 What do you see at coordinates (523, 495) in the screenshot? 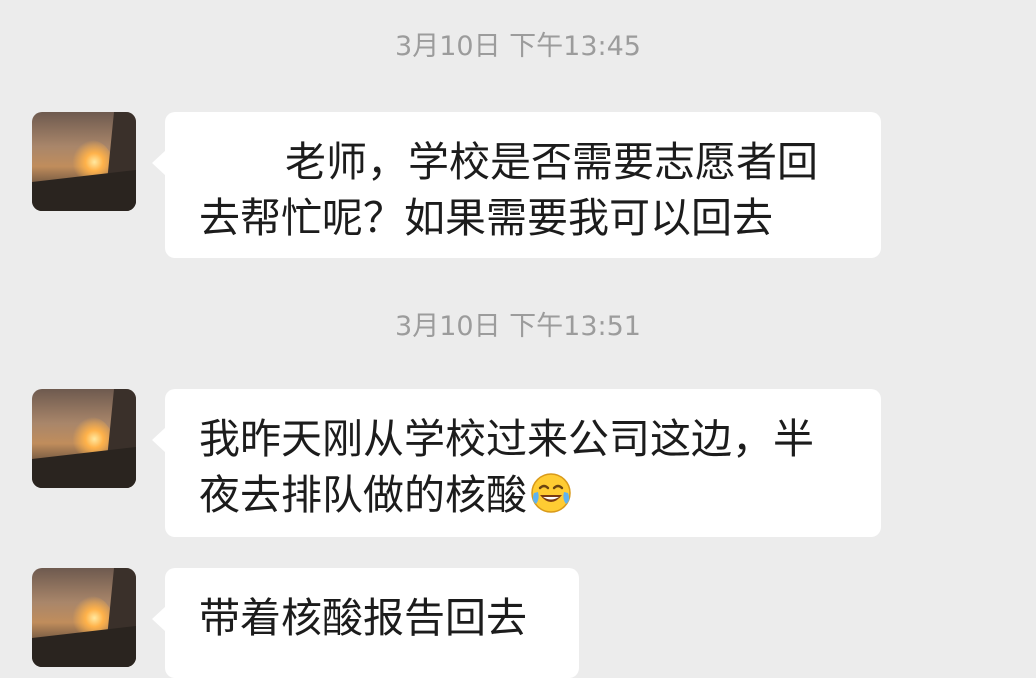
I see `message-line: 夜去排队做的核酸` at bounding box center [523, 495].